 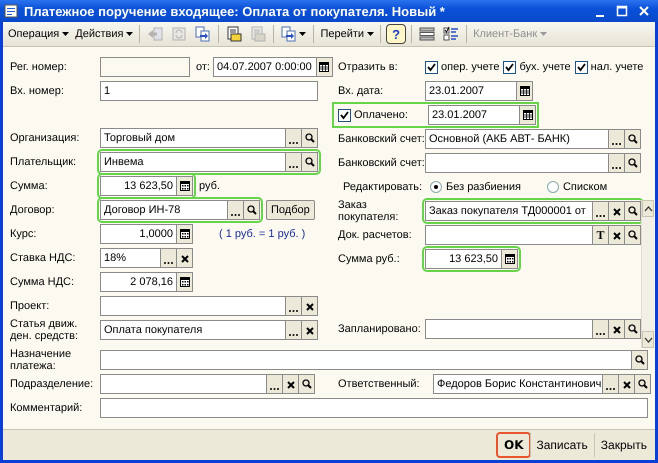 What do you see at coordinates (38, 34) in the screenshot?
I see `menu-button: Операция` at bounding box center [38, 34].